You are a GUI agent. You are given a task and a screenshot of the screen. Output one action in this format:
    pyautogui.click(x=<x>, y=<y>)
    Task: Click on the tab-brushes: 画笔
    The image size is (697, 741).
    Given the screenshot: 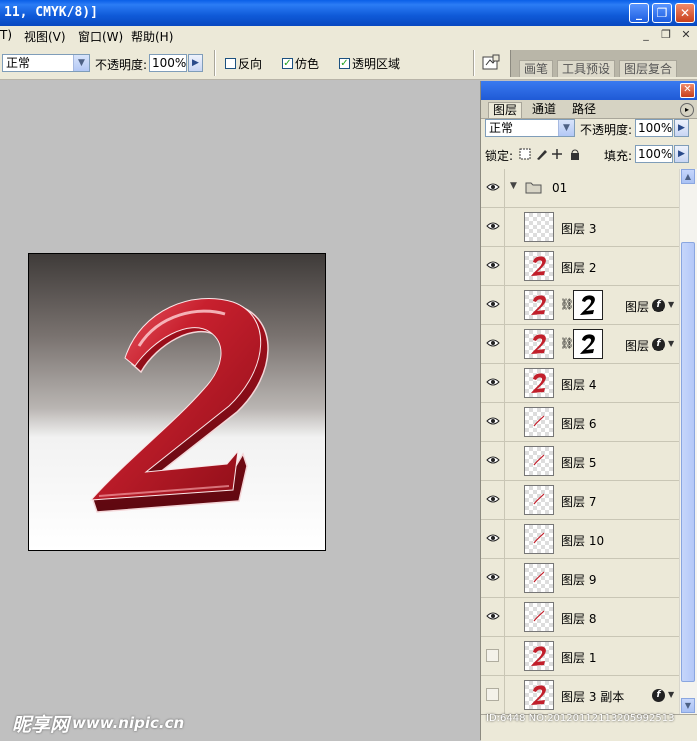 What is the action you would take?
    pyautogui.click(x=536, y=68)
    